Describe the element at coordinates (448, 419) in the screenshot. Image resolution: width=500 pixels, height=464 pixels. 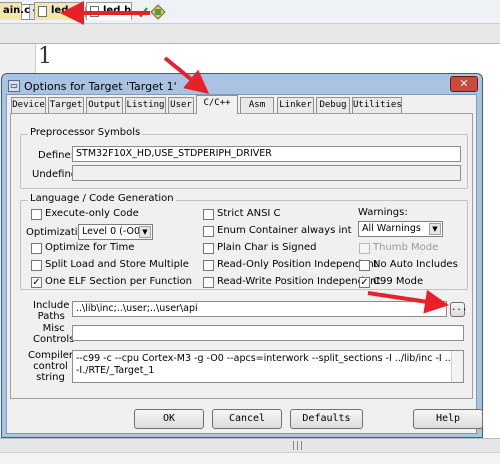
I see `help-button: Help` at that location.